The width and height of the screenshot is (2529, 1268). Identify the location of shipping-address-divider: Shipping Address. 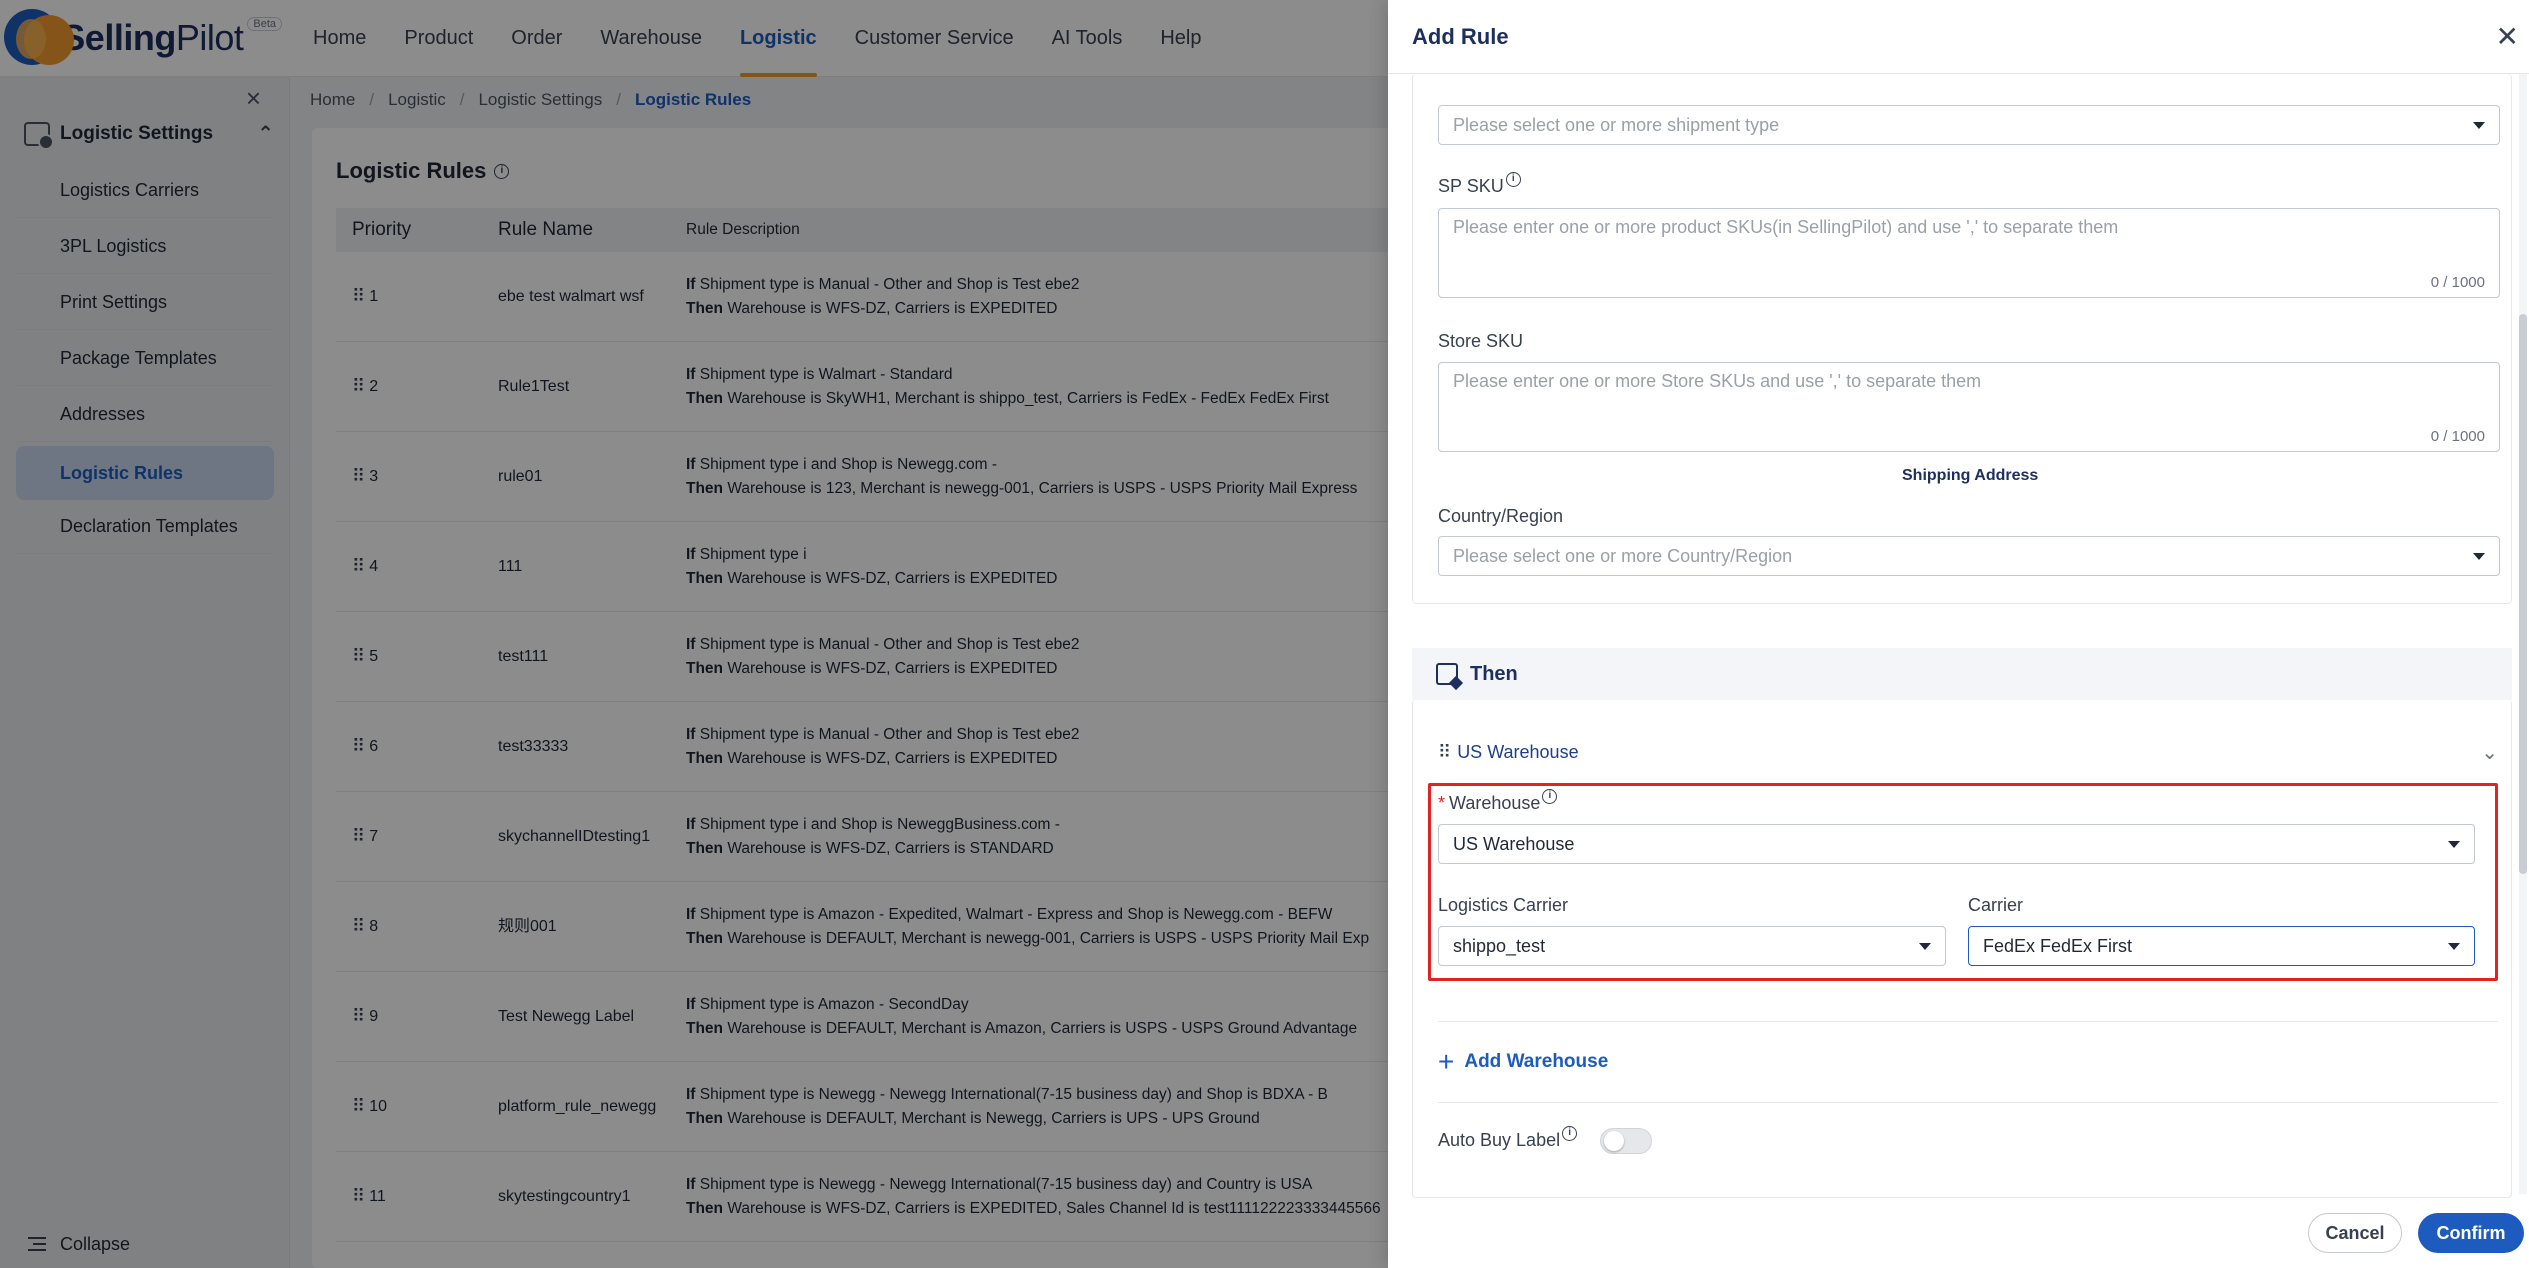
(1970, 475).